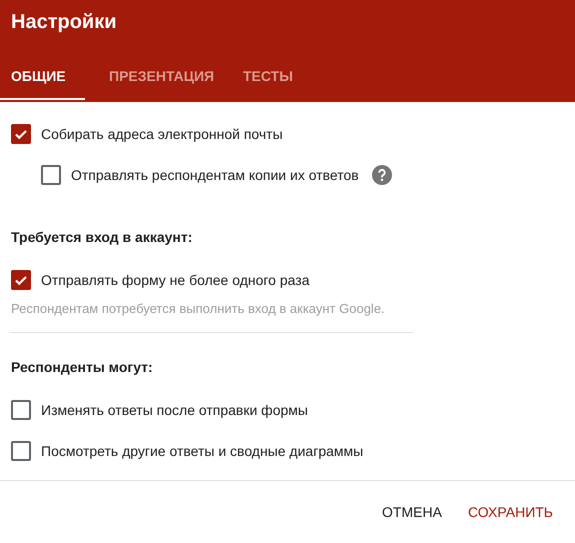  Describe the element at coordinates (42, 81) in the screenshot. I see `tab: ОБЩИЕ` at that location.